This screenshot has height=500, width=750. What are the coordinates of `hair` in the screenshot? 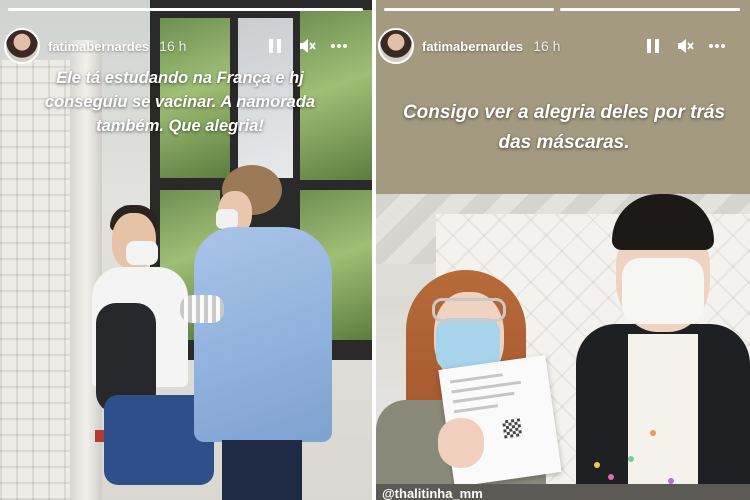 It's located at (663, 222).